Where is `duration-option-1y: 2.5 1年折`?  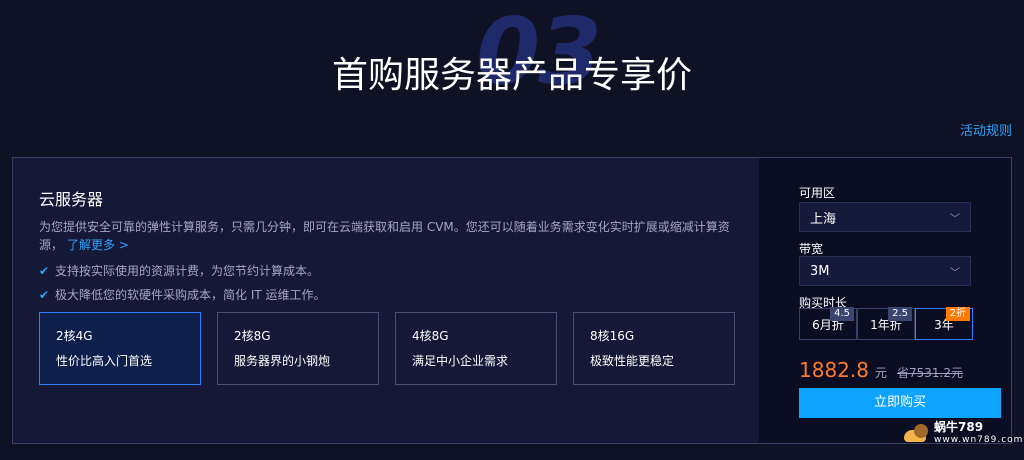
duration-option-1y: 2.5 1年折 is located at coordinates (886, 323).